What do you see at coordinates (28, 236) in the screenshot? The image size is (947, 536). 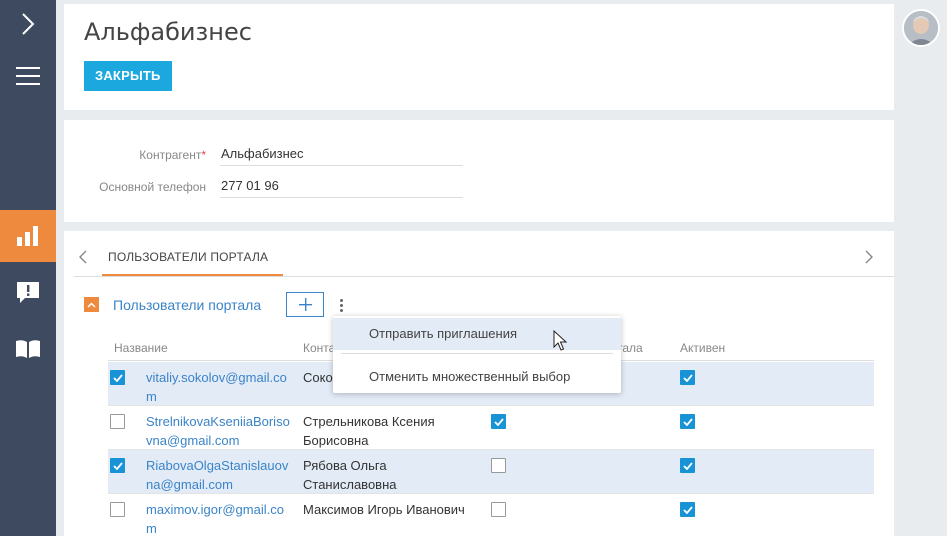 I see `dashboards-chart-icon` at bounding box center [28, 236].